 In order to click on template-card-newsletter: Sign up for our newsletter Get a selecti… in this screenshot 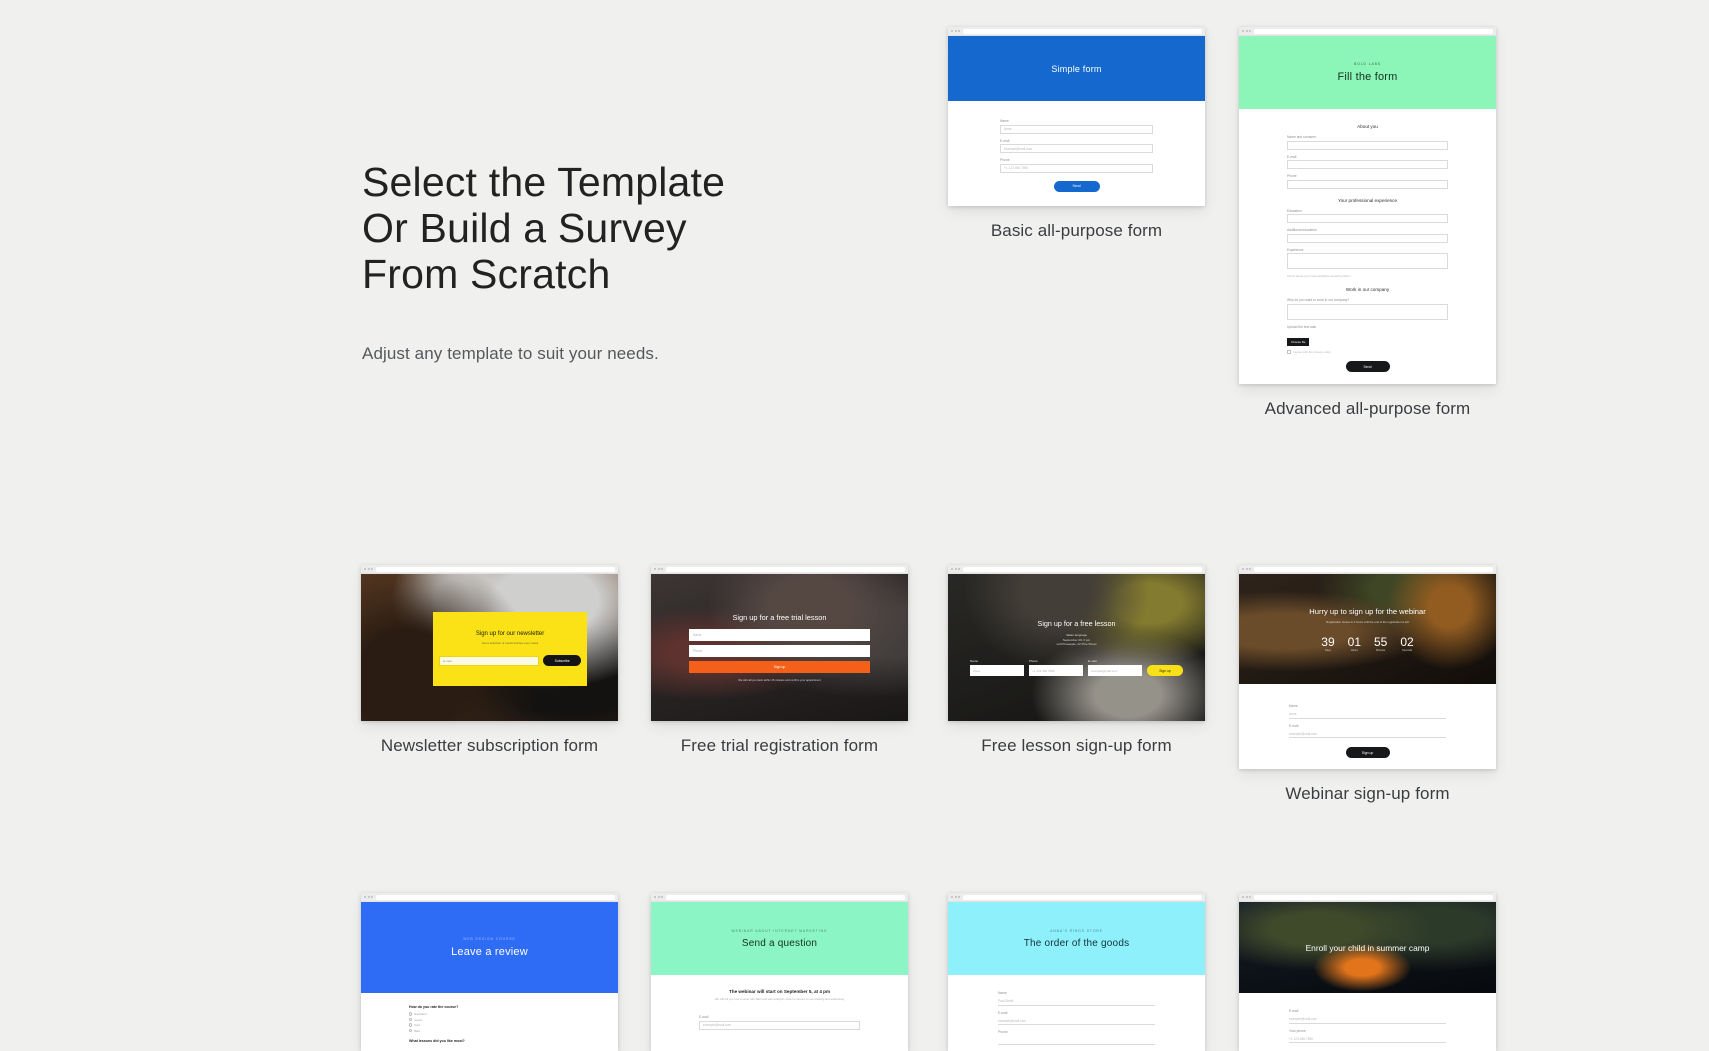, I will do `click(489, 660)`.